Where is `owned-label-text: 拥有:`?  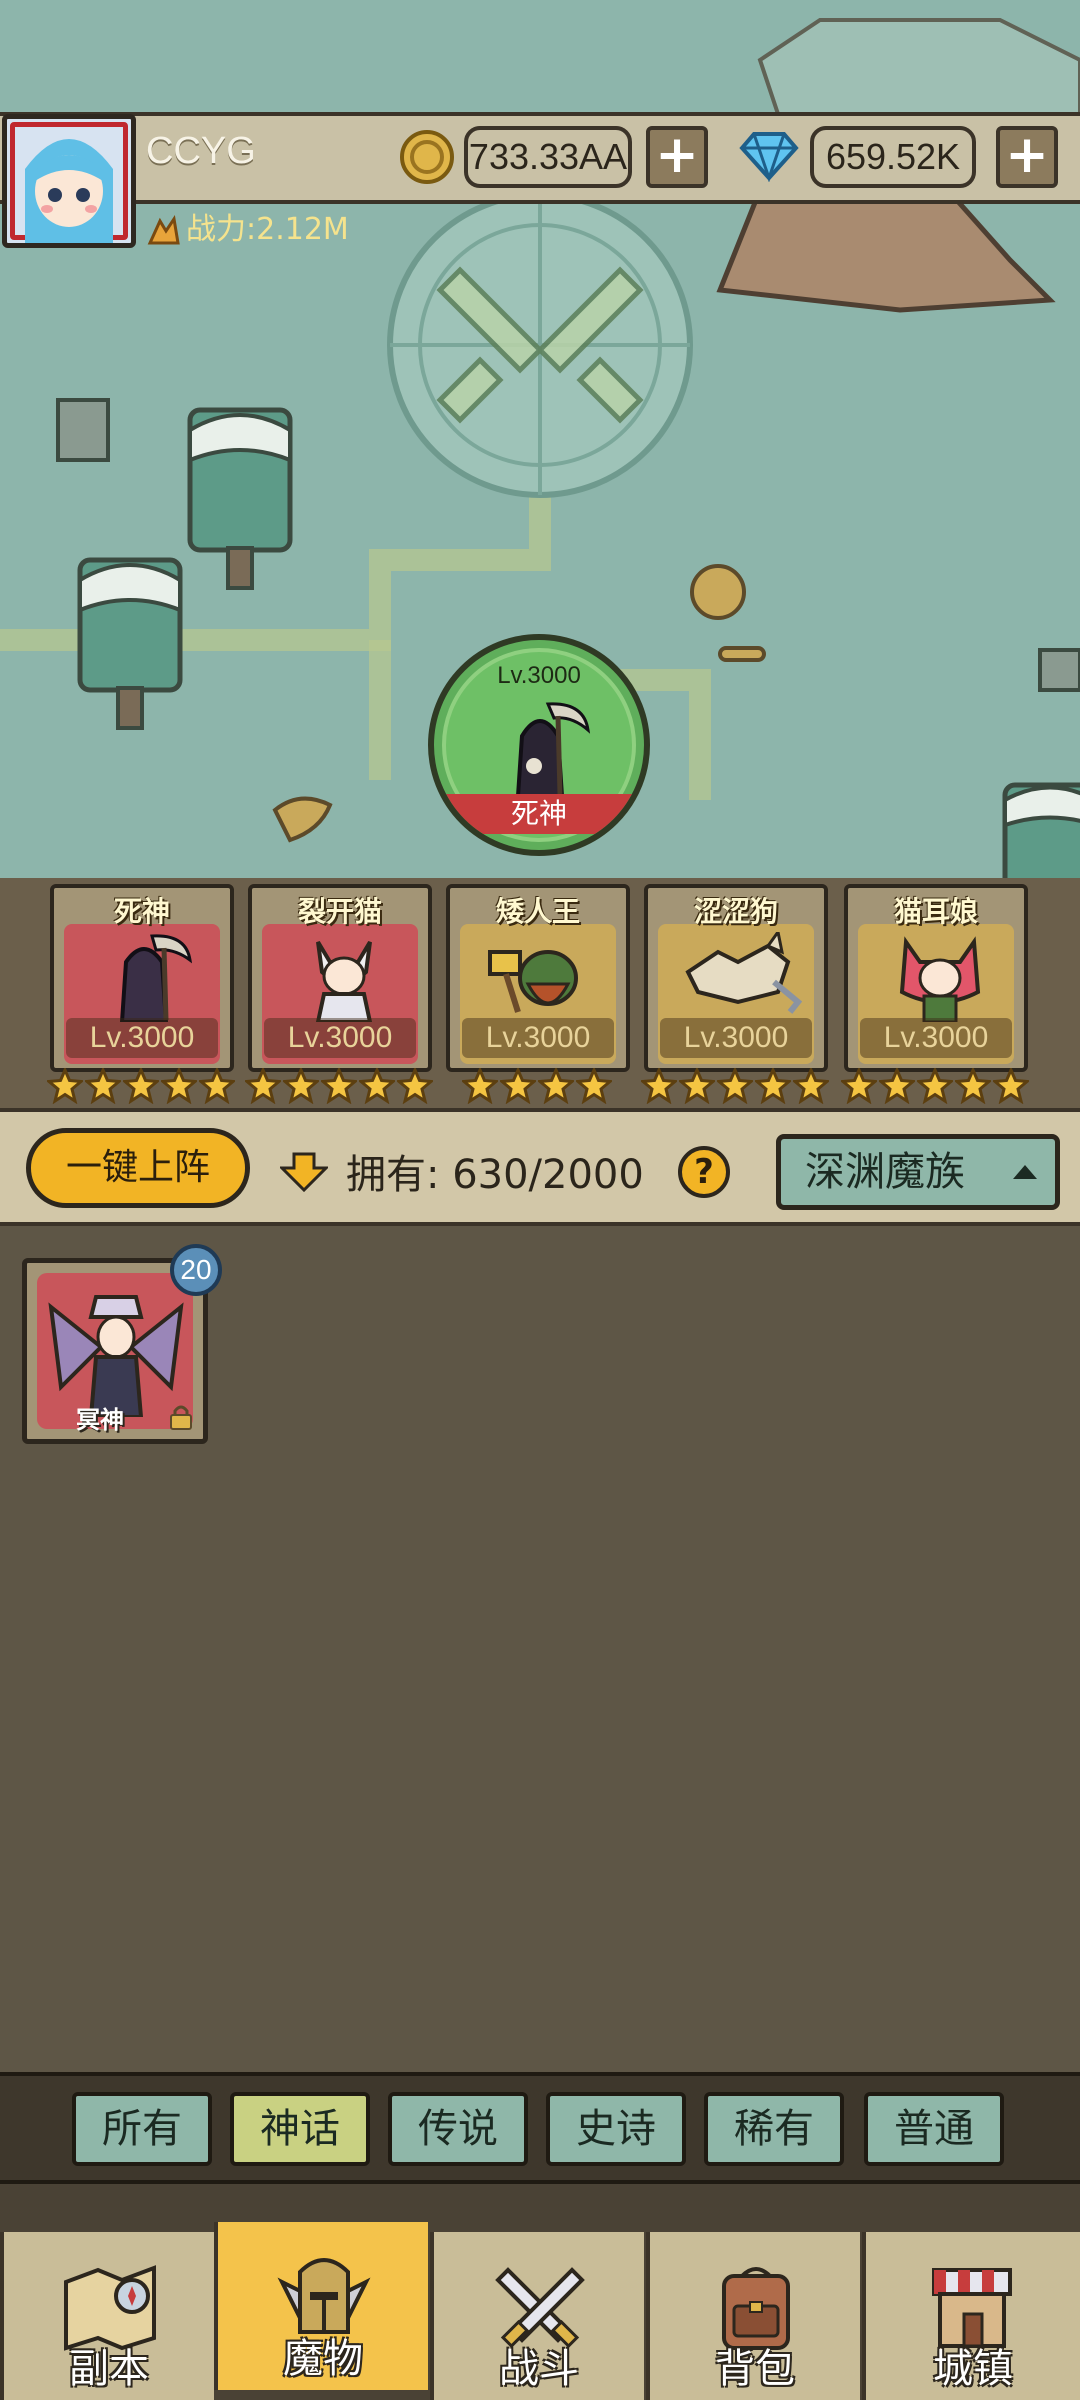 owned-label-text: 拥有: is located at coordinates (393, 1175).